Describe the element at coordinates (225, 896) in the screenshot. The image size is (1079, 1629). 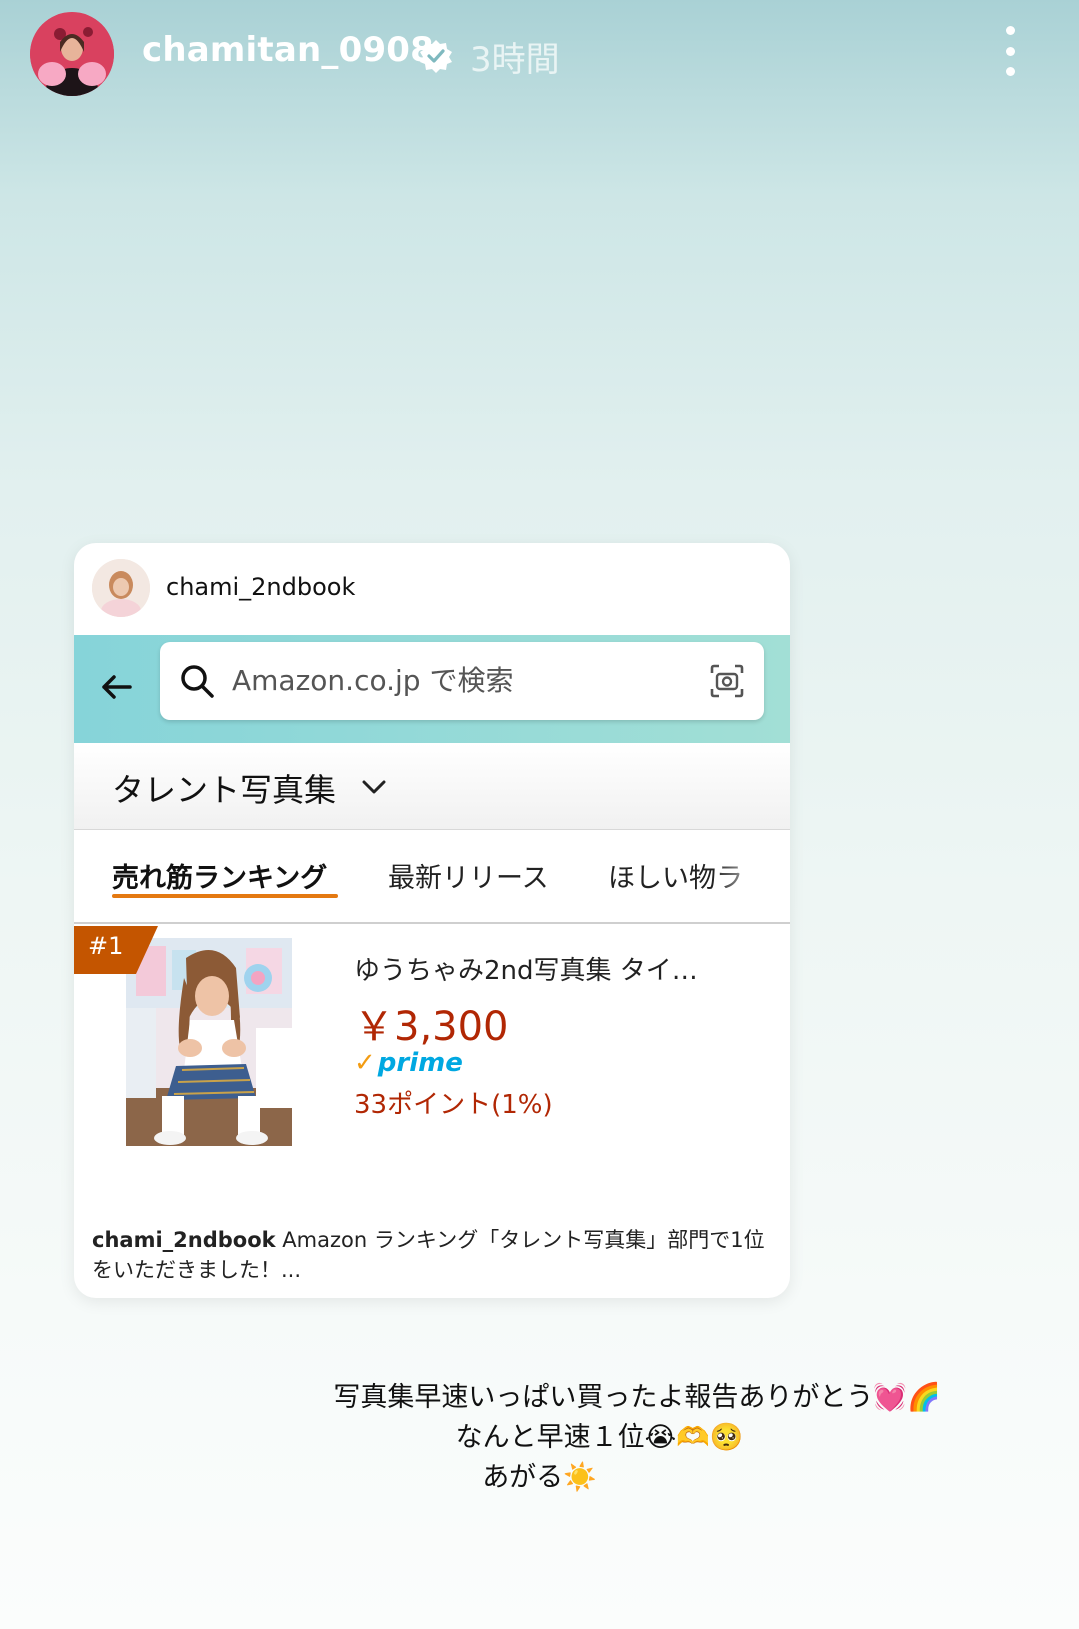
I see `active-tab-underline` at that location.